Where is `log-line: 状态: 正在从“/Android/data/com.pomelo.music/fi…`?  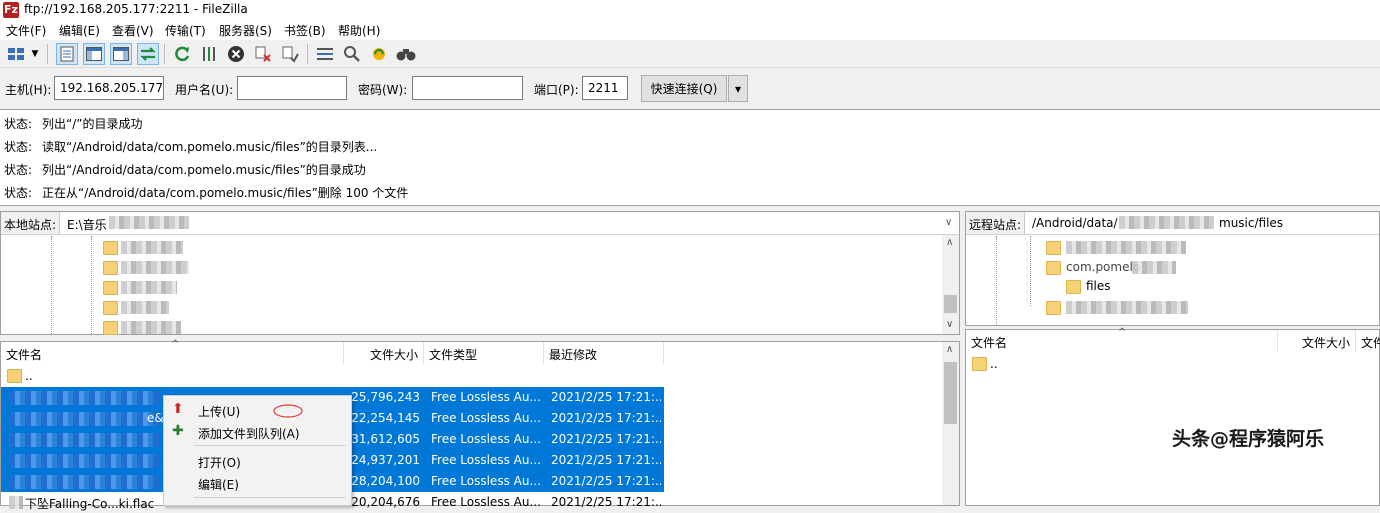 log-line: 状态: 正在从“/Android/data/com.pomelo.music/fi… is located at coordinates (206, 193).